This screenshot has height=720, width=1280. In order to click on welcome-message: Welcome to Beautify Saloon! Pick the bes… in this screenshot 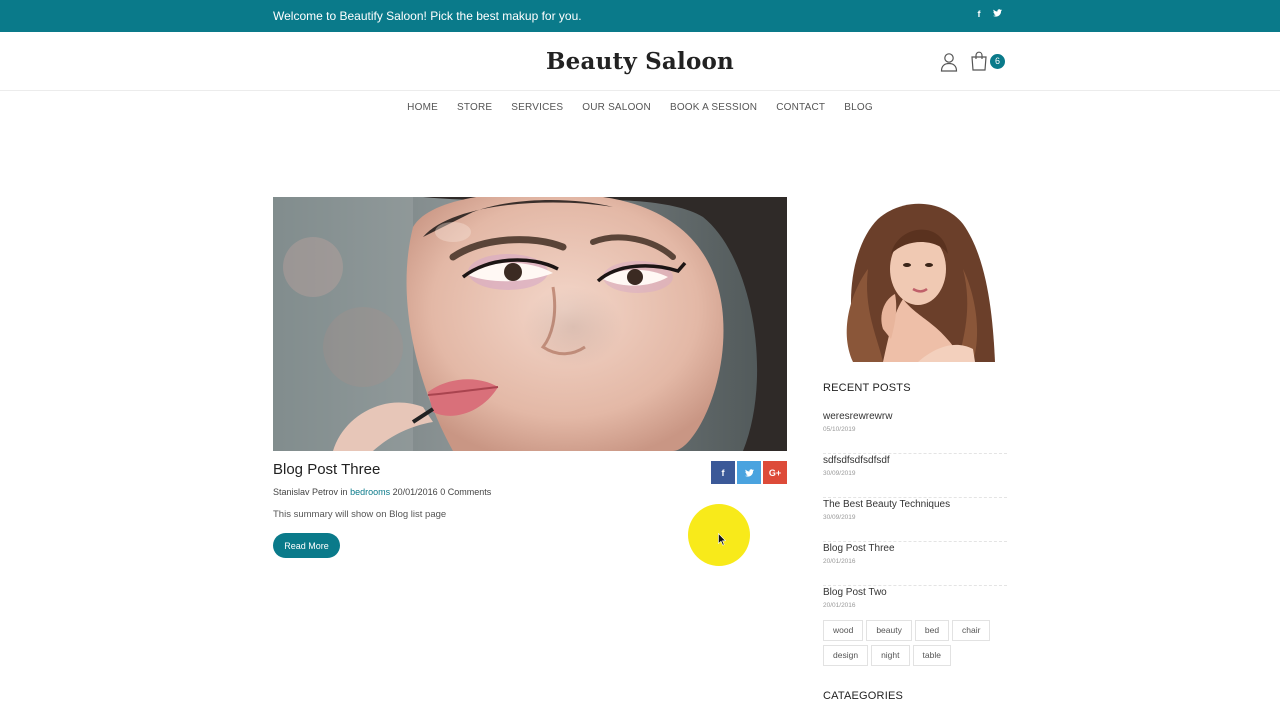, I will do `click(427, 16)`.